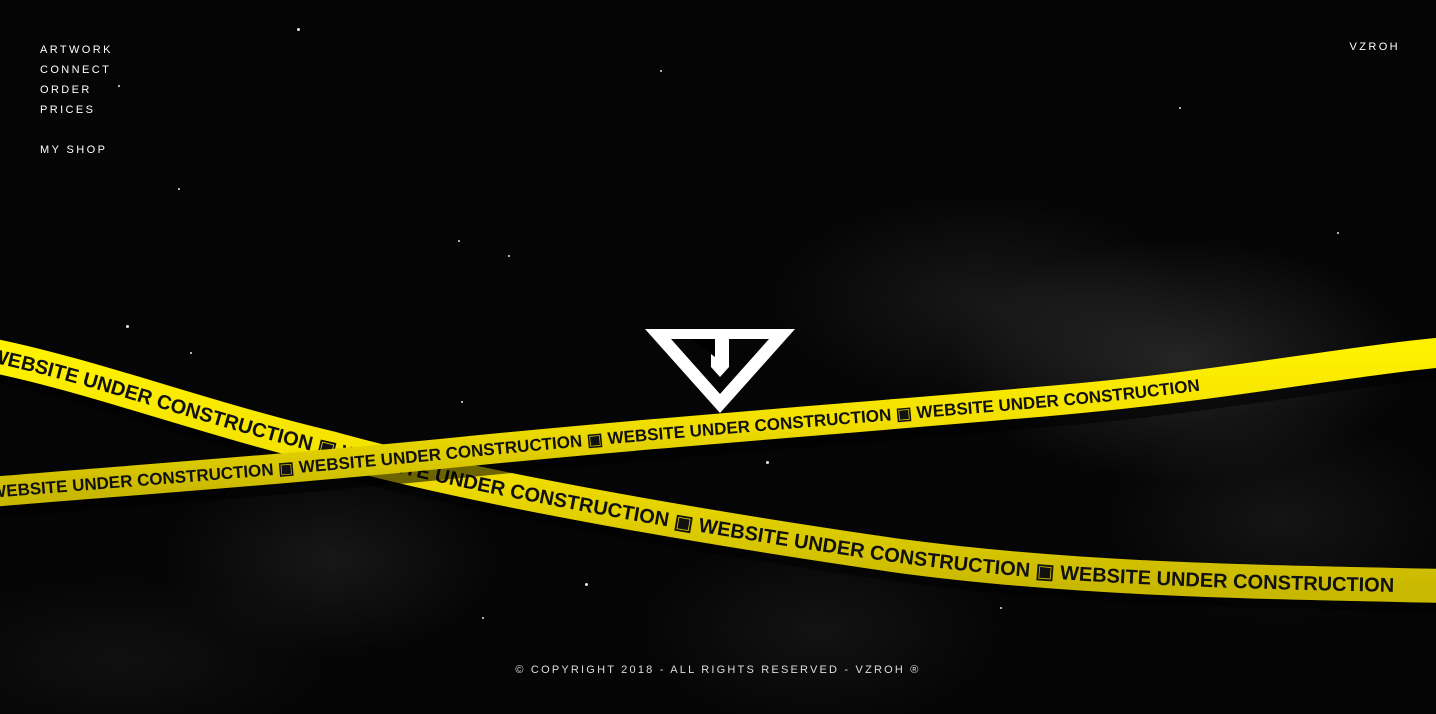 The image size is (1436, 714). Describe the element at coordinates (76, 50) in the screenshot. I see `nav-artwork-link: ARTWORK` at that location.